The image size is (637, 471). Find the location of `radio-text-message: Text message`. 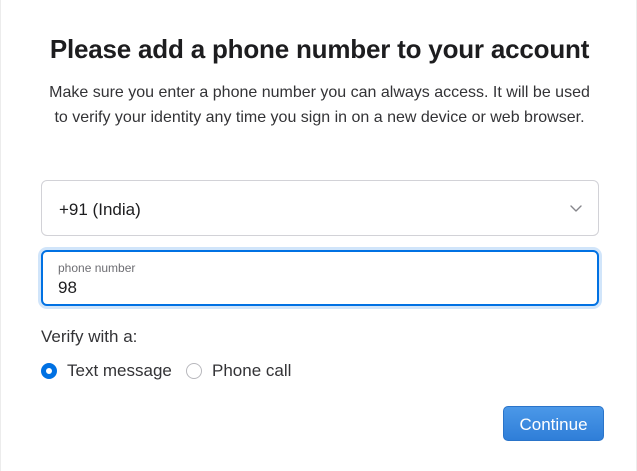

radio-text-message: Text message is located at coordinates (106, 371).